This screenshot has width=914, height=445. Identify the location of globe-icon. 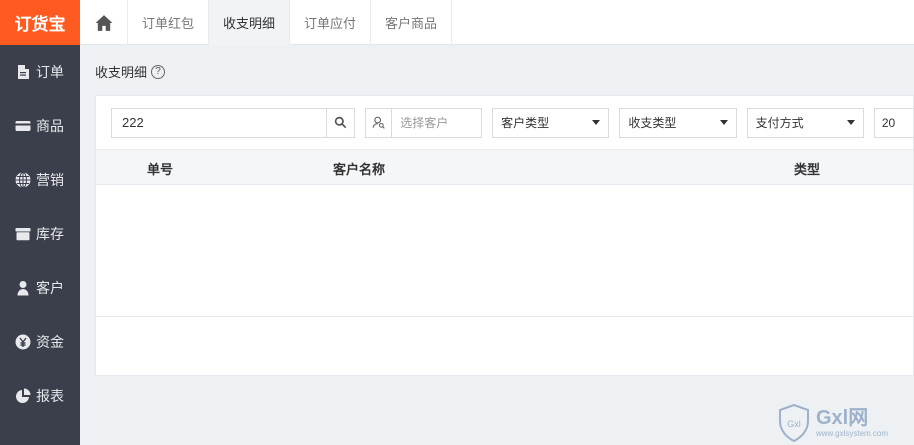
(23, 180).